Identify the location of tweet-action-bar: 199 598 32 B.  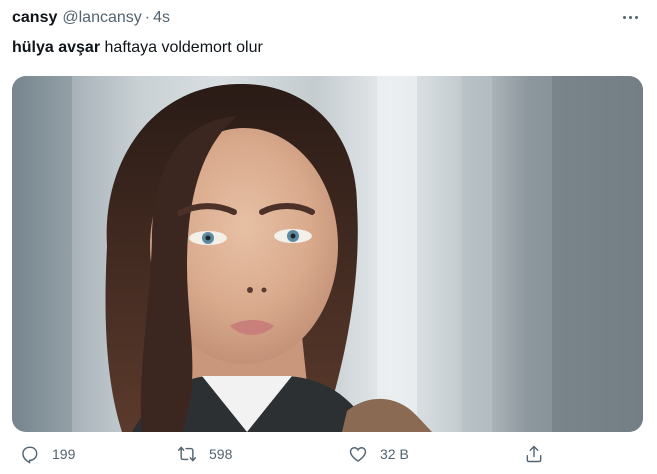
(322, 459).